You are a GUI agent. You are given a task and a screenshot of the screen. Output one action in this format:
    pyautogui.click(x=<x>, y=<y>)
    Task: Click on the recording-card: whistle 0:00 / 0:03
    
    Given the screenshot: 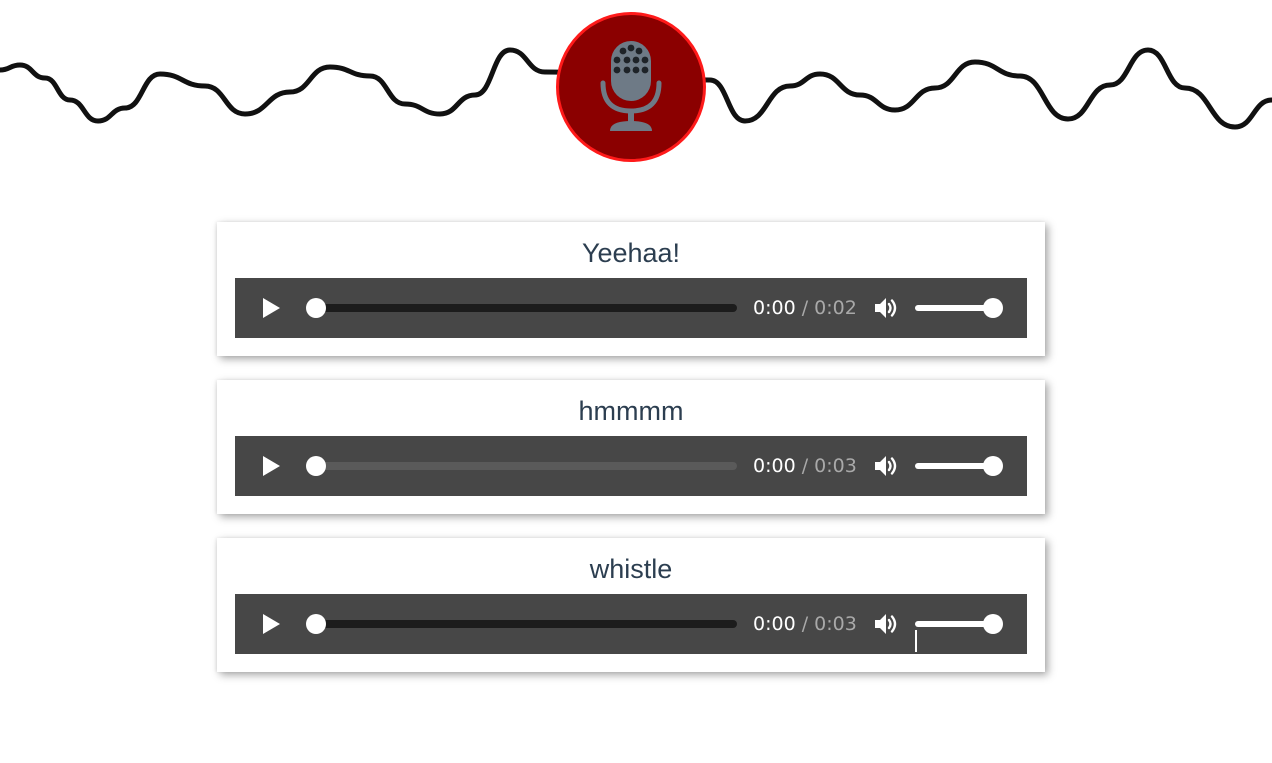 What is the action you would take?
    pyautogui.click(x=631, y=605)
    